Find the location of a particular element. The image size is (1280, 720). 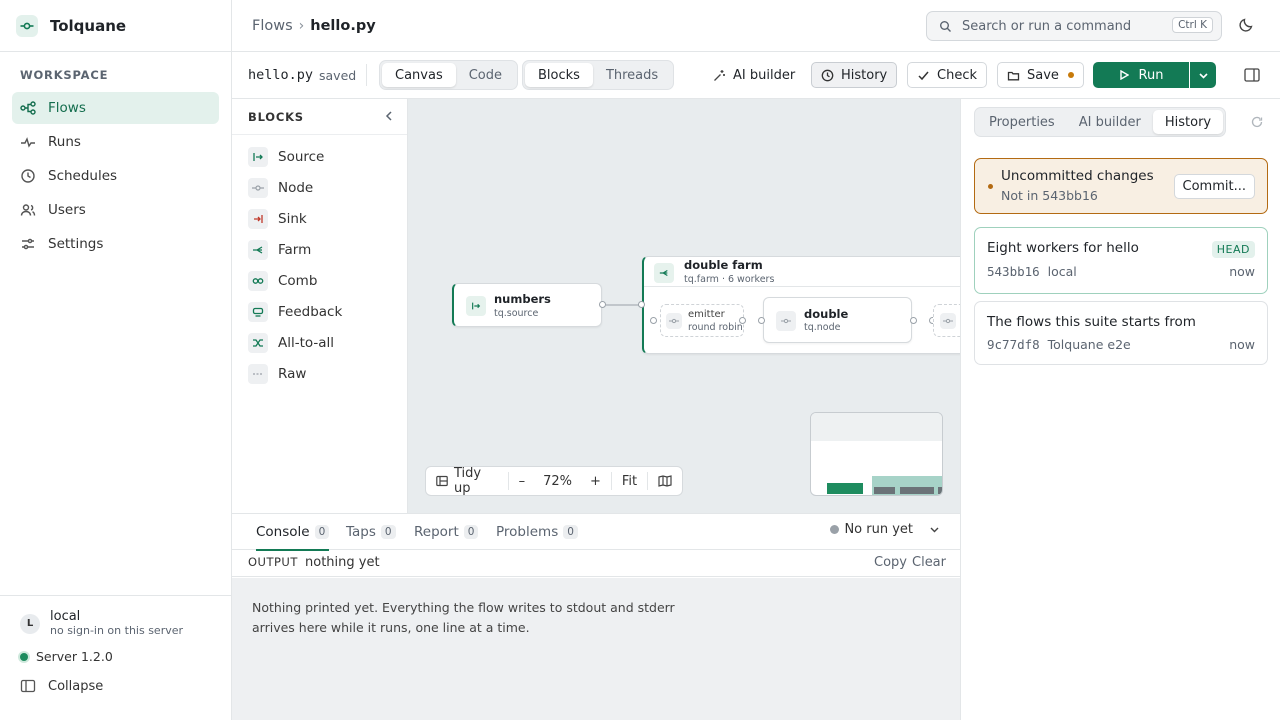

refresh-icon is located at coordinates (1257, 122).